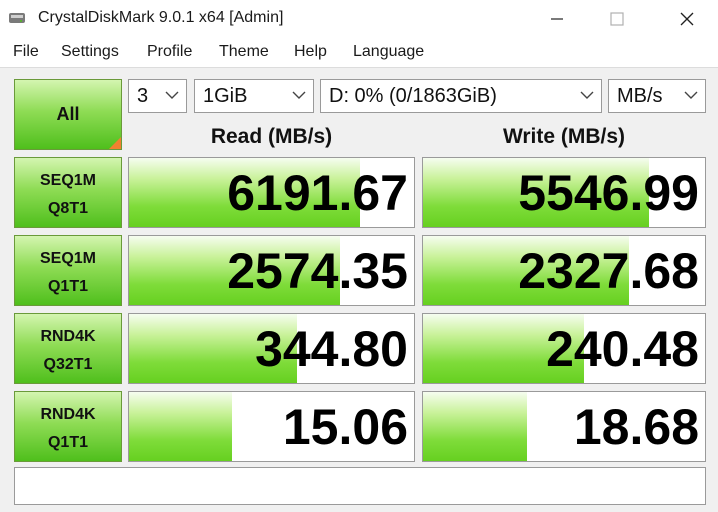  I want to click on test-button-rnd4k-q32t1: RND4K Q32T1, so click(68, 348).